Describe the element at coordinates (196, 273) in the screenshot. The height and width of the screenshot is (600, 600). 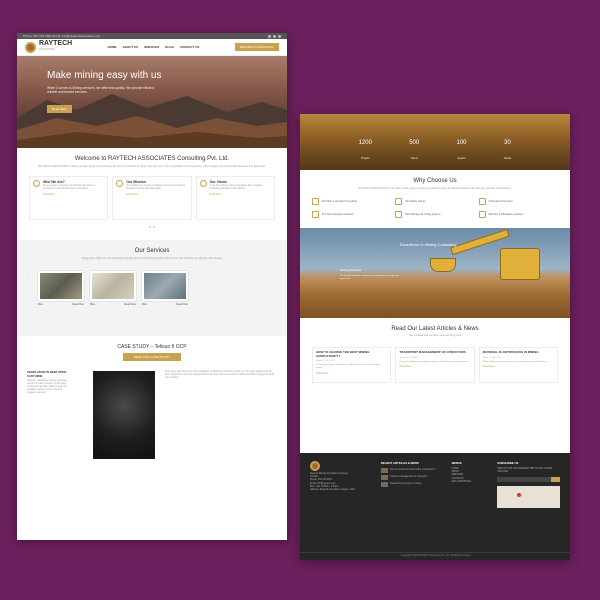
I see `chevron-right-icon: ›` at that location.